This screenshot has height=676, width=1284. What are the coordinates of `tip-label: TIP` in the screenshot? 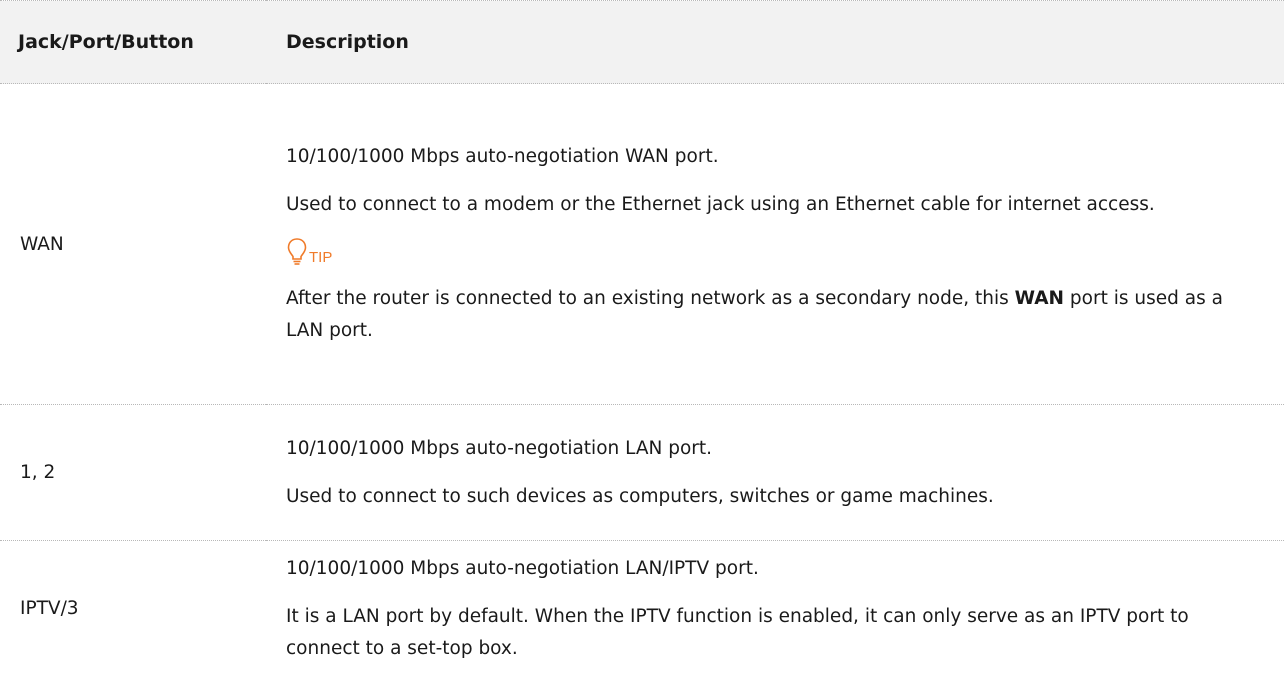 It's located at (320, 257).